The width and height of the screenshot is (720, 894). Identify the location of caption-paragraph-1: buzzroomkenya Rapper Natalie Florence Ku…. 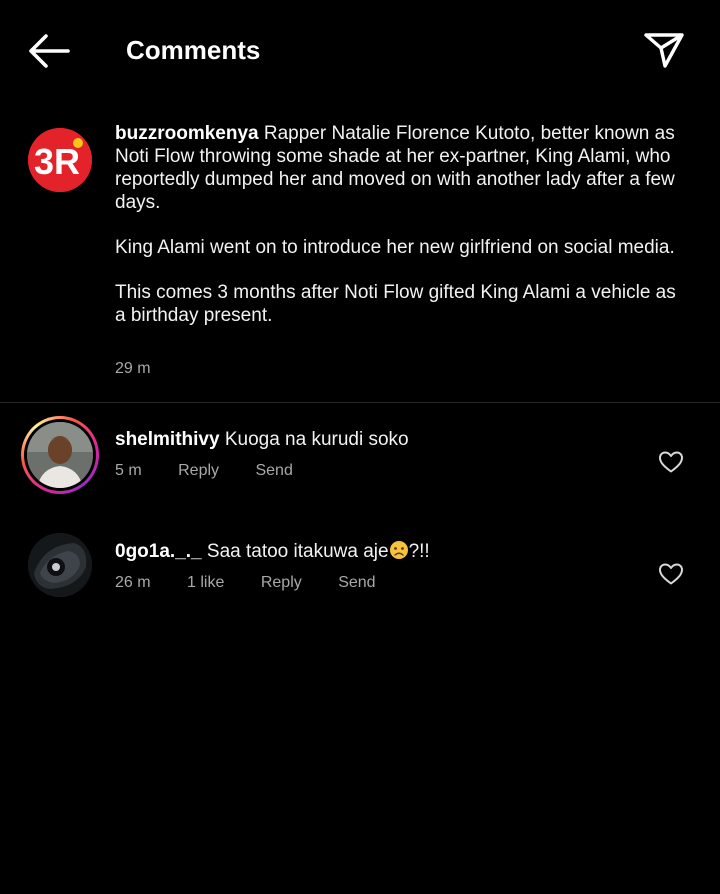
(400, 168).